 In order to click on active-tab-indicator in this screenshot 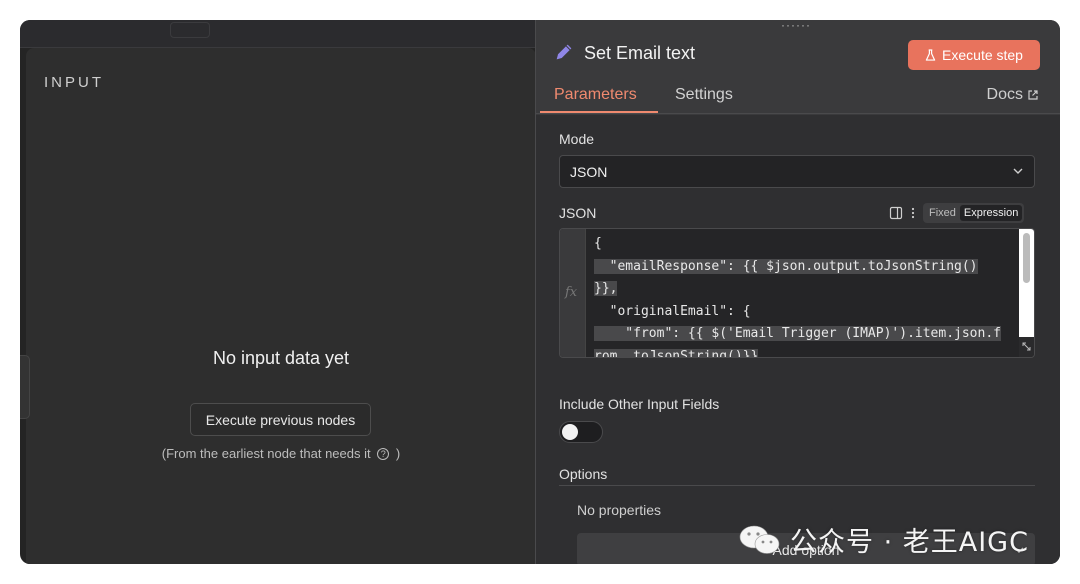, I will do `click(599, 112)`.